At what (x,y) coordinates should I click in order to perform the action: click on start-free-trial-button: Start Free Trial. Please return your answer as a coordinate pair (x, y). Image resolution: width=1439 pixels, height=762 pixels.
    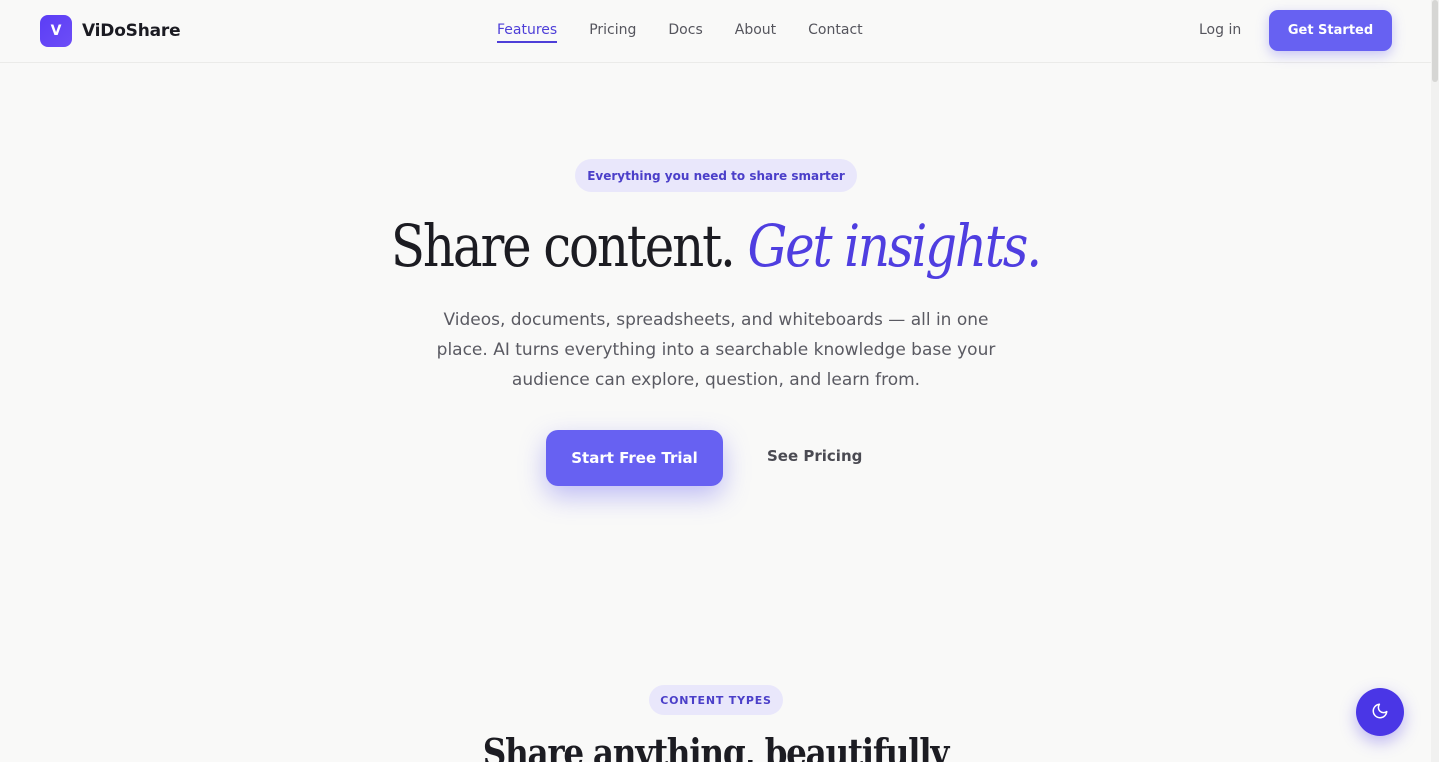
    Looking at the image, I should click on (634, 458).